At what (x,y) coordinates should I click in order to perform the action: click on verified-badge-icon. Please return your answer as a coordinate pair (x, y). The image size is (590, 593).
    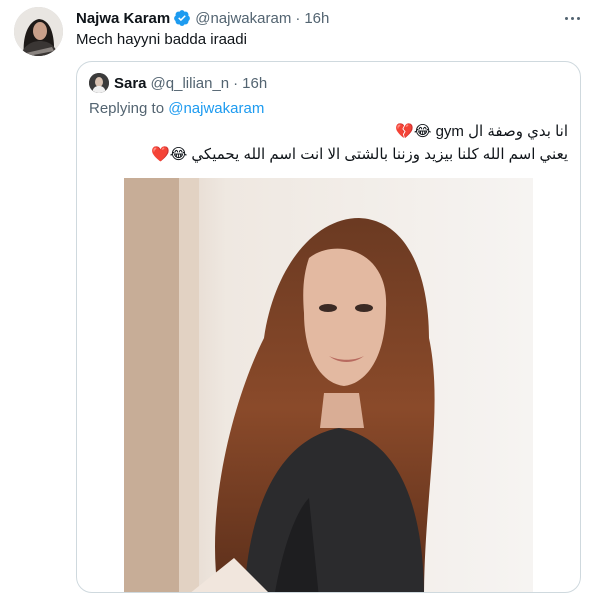
    Looking at the image, I should click on (182, 18).